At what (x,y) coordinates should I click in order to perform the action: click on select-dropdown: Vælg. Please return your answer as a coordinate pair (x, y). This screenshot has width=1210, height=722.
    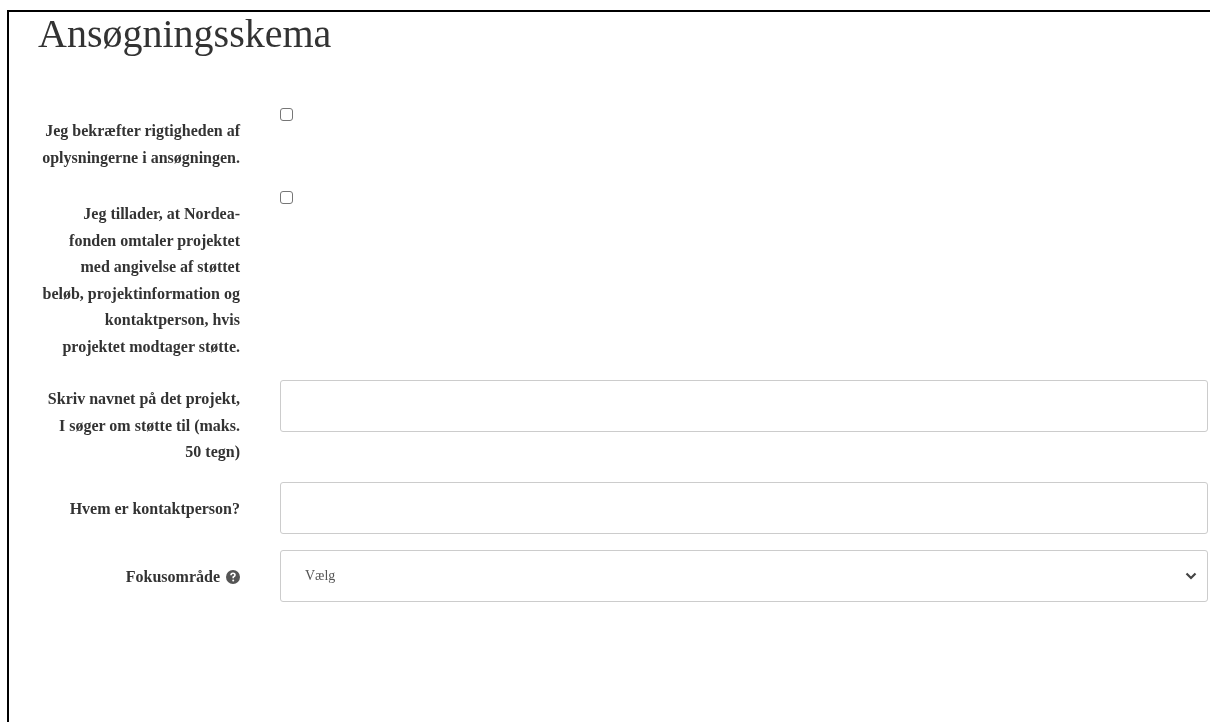
    Looking at the image, I should click on (744, 575).